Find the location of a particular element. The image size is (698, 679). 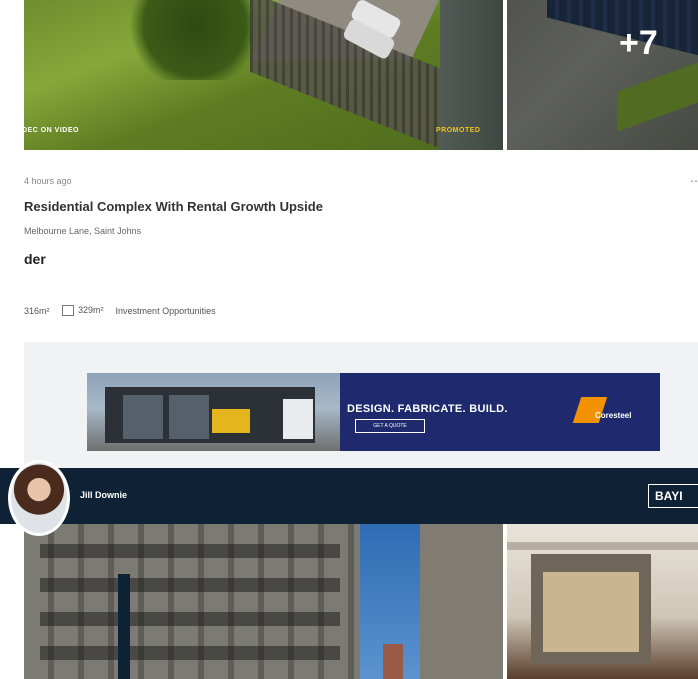

ellipsis-icon: ⋯ is located at coordinates (694, 181).